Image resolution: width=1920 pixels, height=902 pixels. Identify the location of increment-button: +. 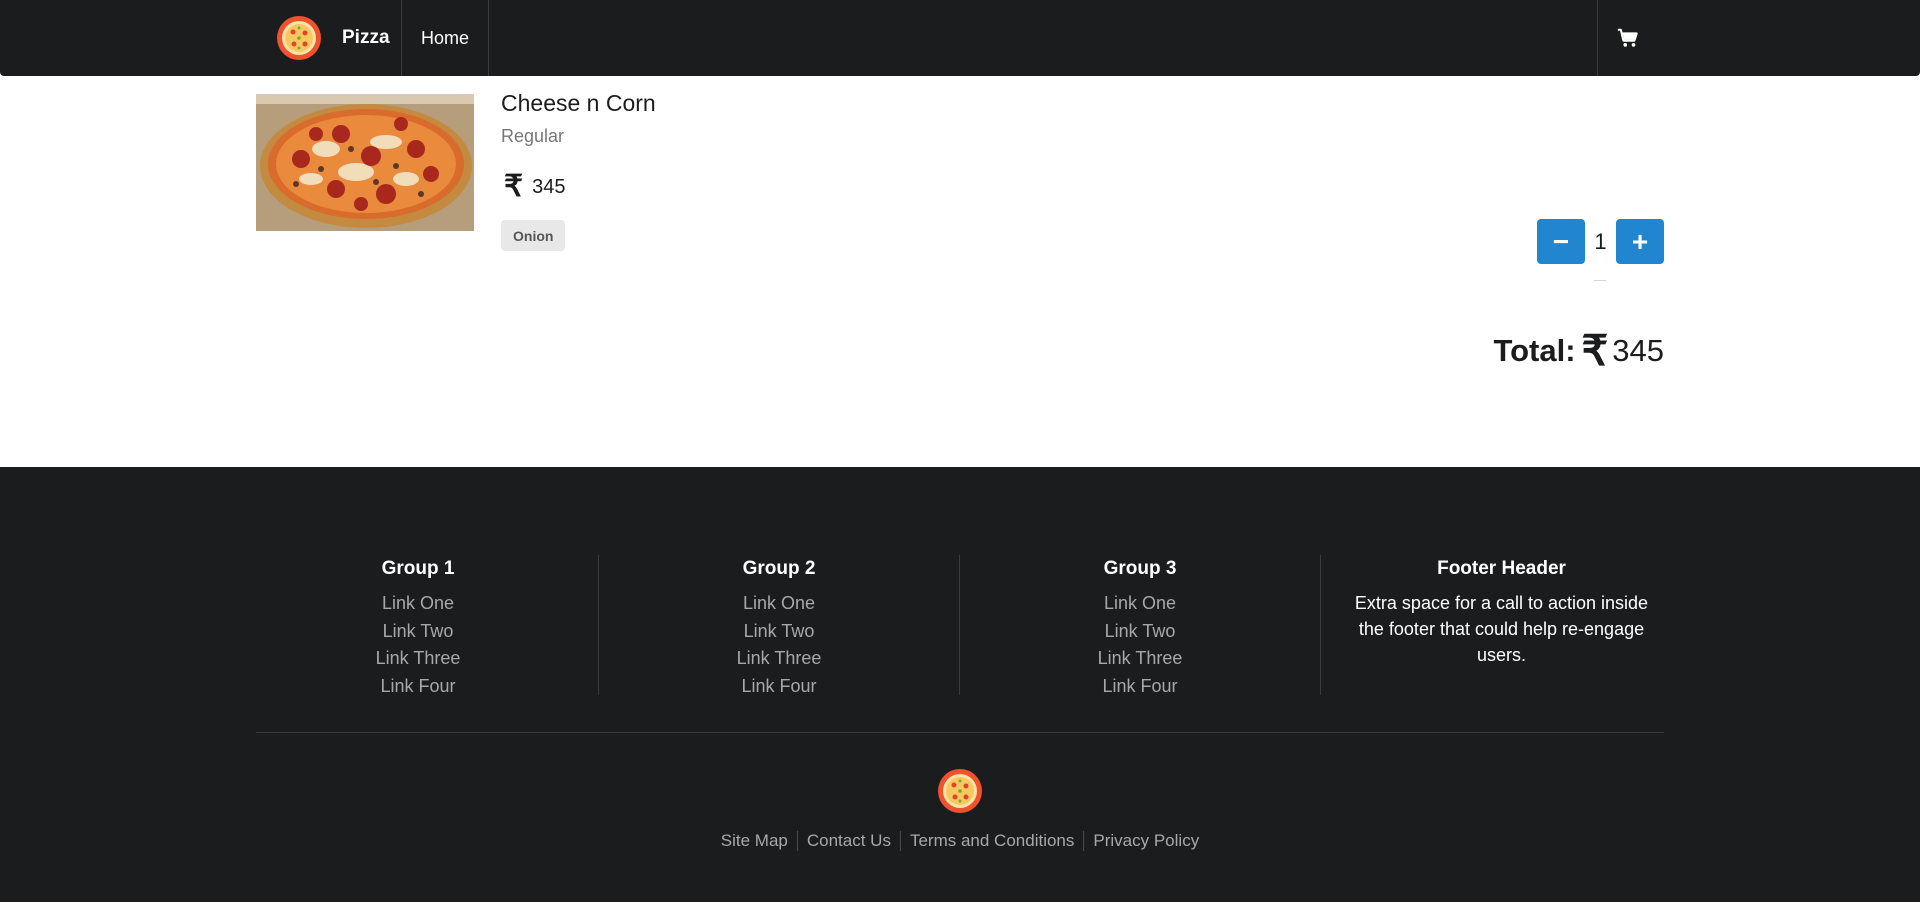
(1640, 241).